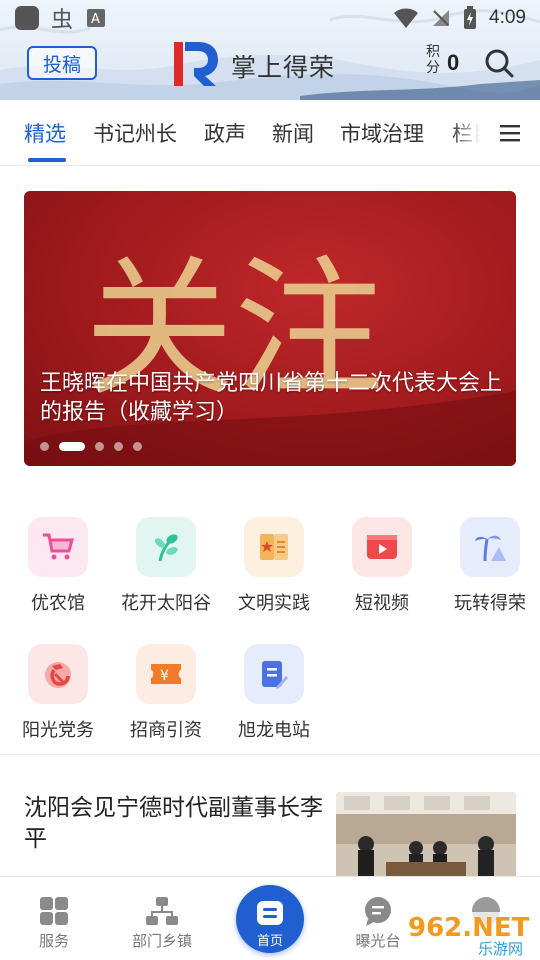 The width and height of the screenshot is (540, 960). What do you see at coordinates (166, 730) in the screenshot?
I see `service-label: 招商引资` at bounding box center [166, 730].